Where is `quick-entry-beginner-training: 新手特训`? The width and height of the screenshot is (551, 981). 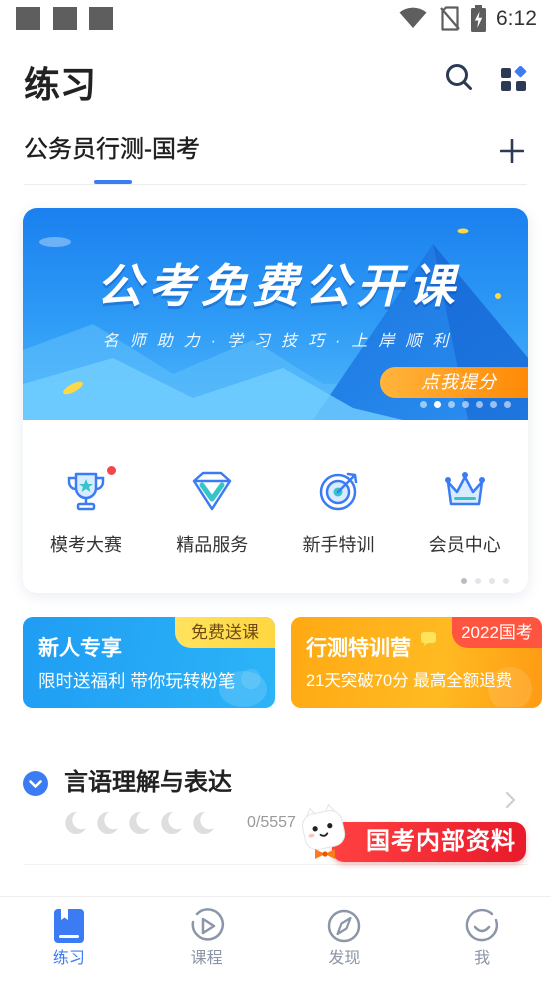 quick-entry-beginner-training: 新手特训 is located at coordinates (339, 518).